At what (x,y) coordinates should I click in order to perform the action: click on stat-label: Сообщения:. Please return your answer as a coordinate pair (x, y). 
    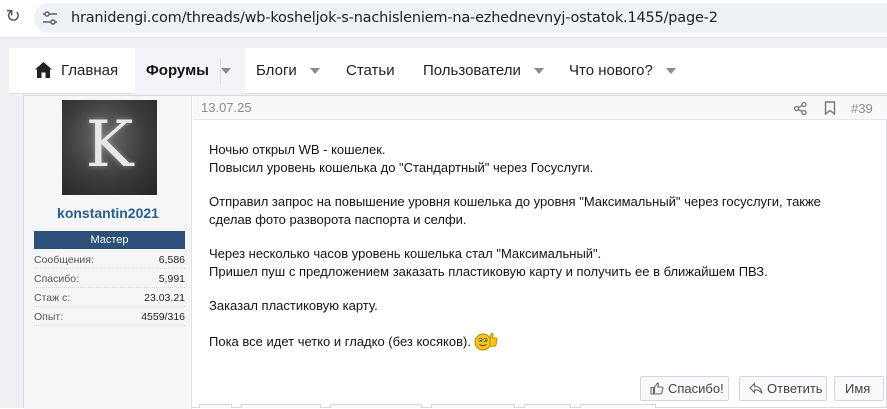
    Looking at the image, I should click on (64, 260).